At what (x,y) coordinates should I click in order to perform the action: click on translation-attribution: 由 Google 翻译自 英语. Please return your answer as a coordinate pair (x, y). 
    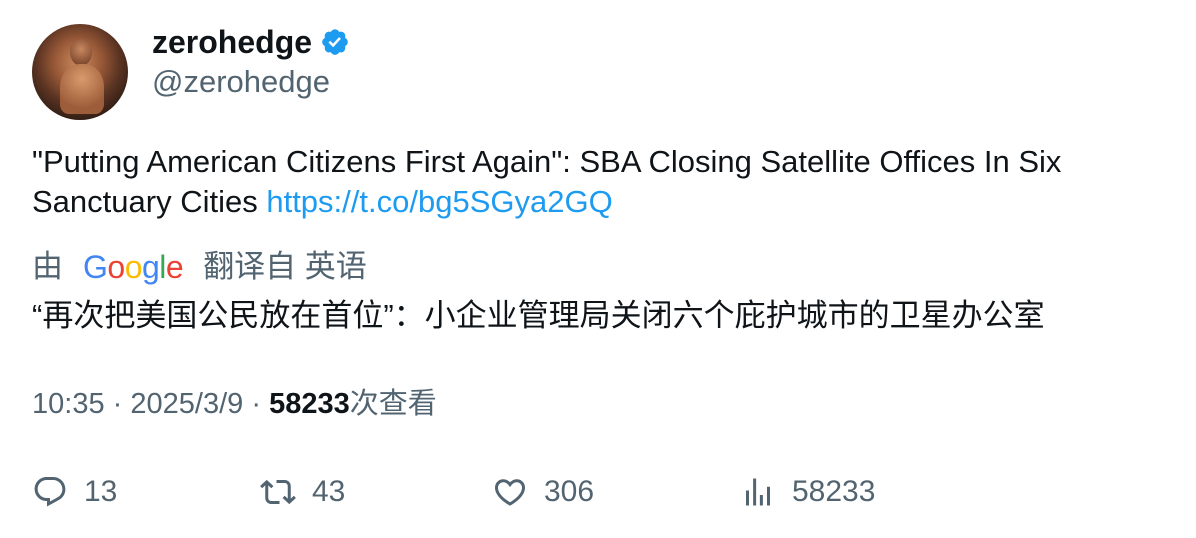
    Looking at the image, I should click on (199, 267).